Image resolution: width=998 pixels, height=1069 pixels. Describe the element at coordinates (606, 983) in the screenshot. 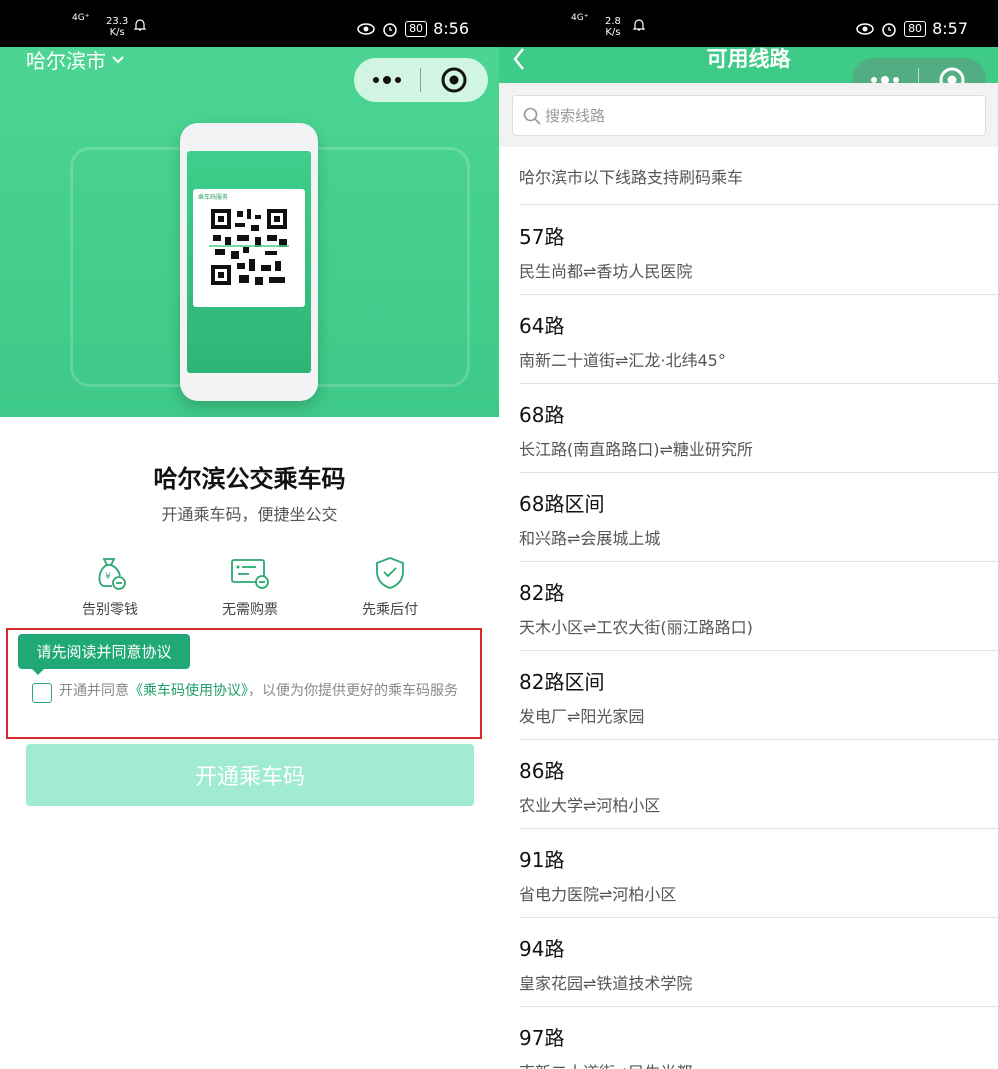

I see `route-stops: 皇家花园⇌铁道技术学院` at that location.